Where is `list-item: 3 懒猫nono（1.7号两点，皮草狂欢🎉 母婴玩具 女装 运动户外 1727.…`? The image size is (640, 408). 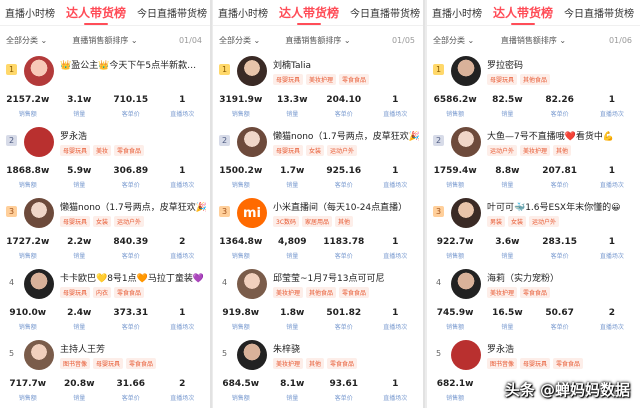 list-item: 3 懒猫nono（1.7号两点，皮草狂欢🎉 母婴玩具 女装 运动户外 1727.… is located at coordinates (105, 231).